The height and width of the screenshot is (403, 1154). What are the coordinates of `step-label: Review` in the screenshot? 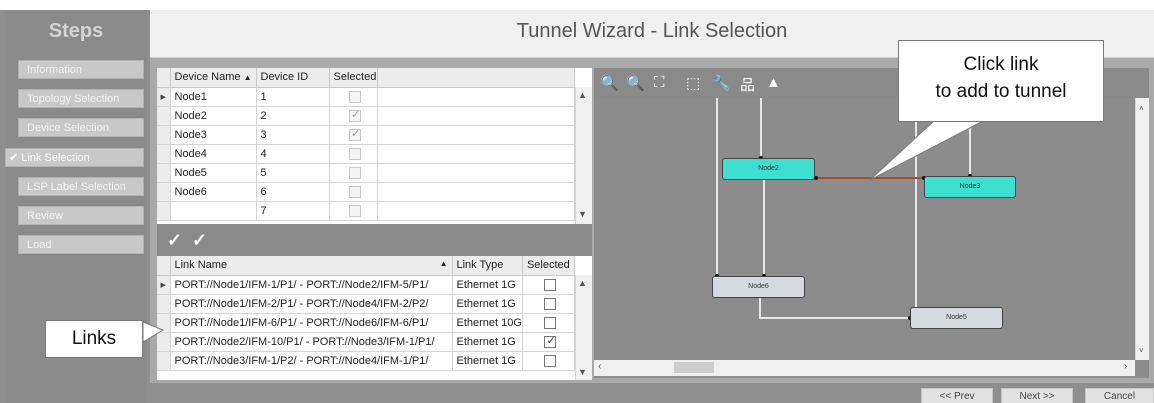 It's located at (45, 216).